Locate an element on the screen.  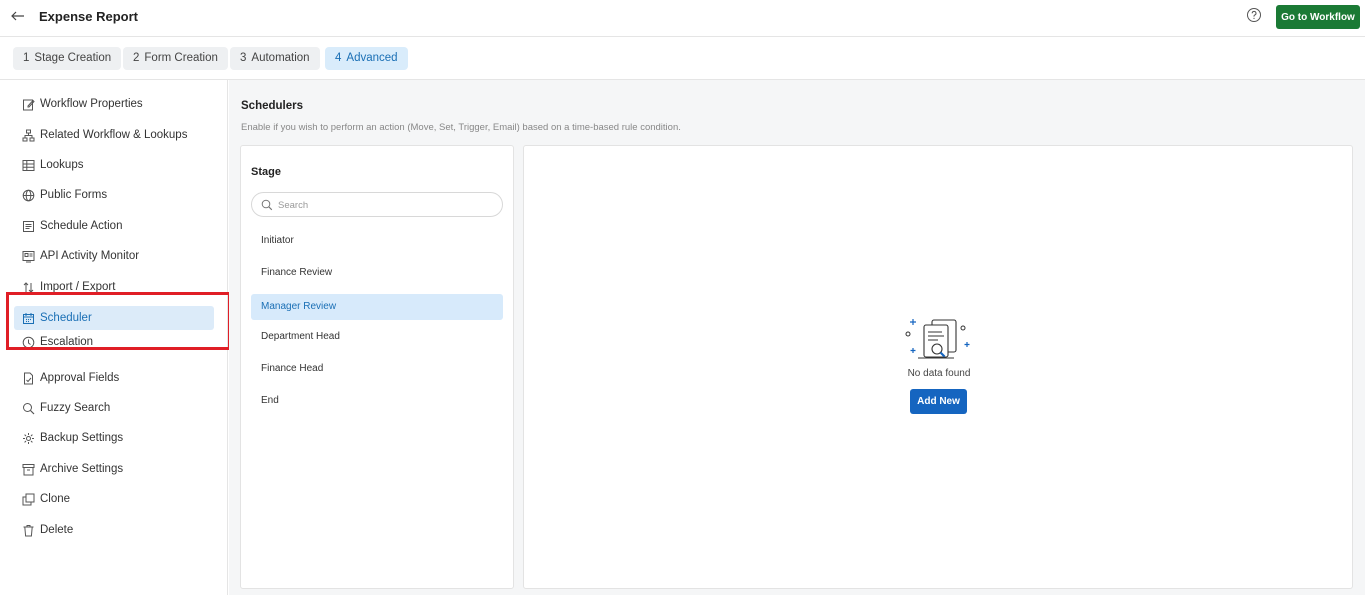
stage-search-input is located at coordinates (385, 205).